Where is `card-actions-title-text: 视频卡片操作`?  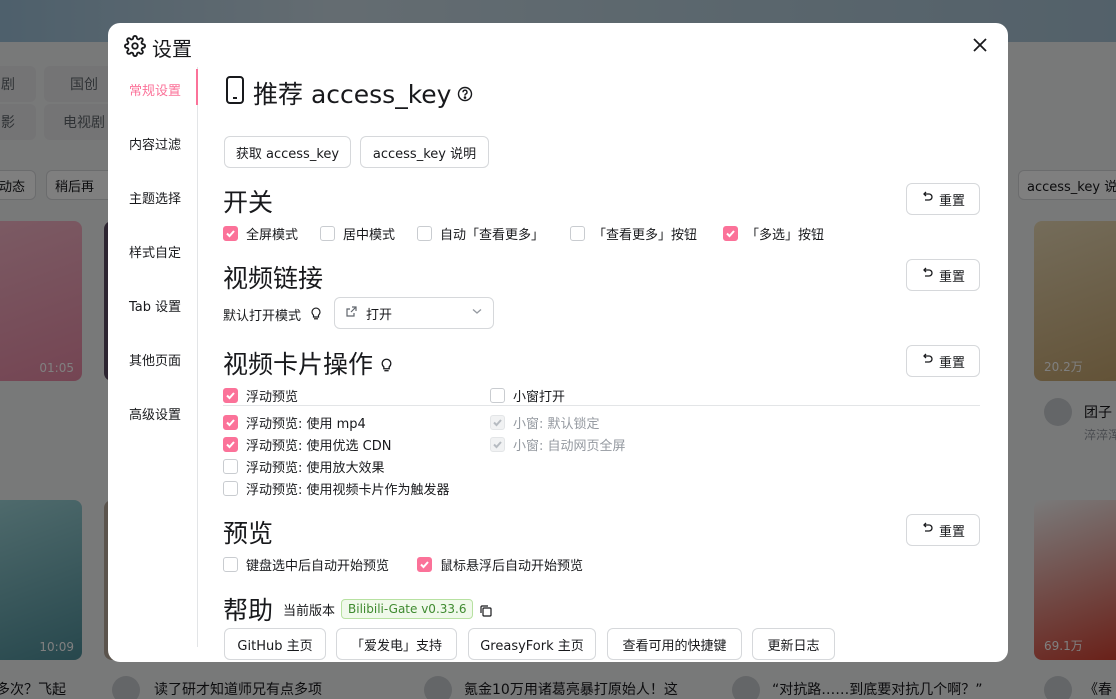 card-actions-title-text: 视频卡片操作 is located at coordinates (298, 364).